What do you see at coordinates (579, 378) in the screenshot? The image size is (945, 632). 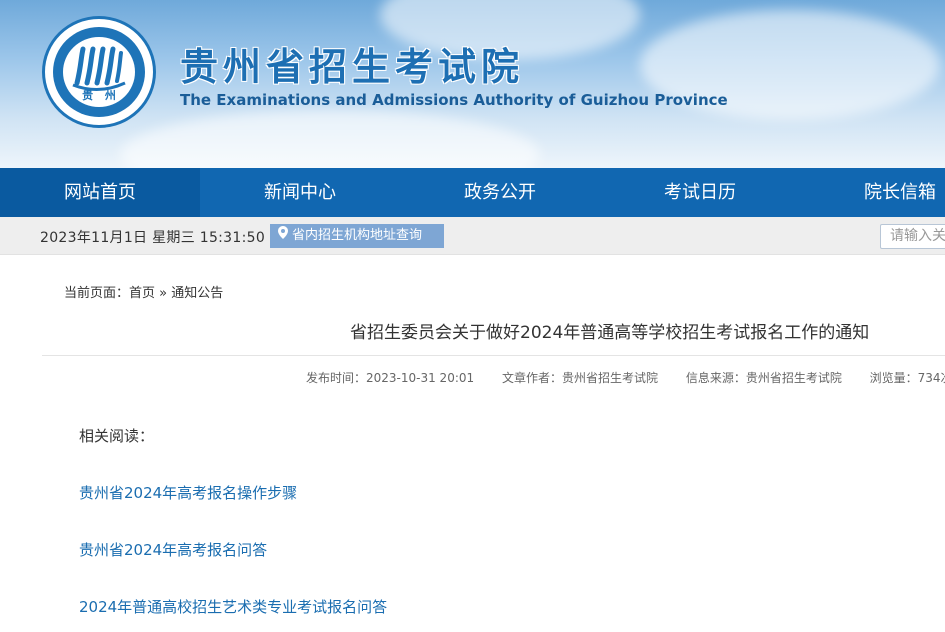 I see `article-author: 文章作者：贵州省招生考试院` at bounding box center [579, 378].